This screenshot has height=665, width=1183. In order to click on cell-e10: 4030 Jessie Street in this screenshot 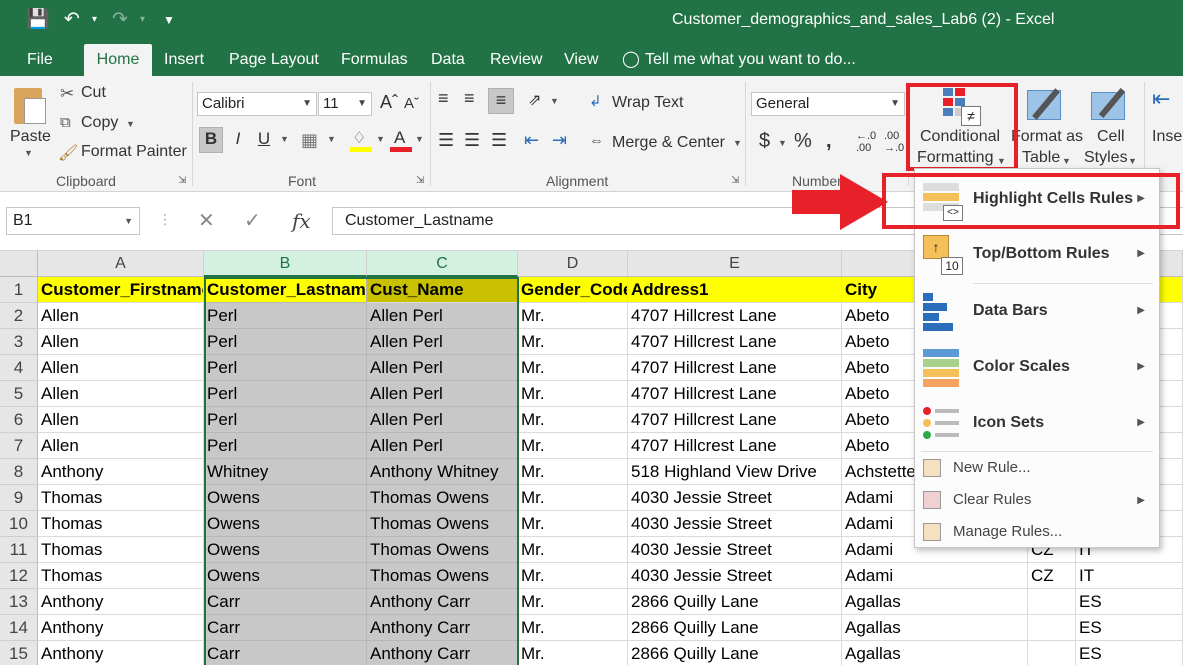, I will do `click(735, 524)`.